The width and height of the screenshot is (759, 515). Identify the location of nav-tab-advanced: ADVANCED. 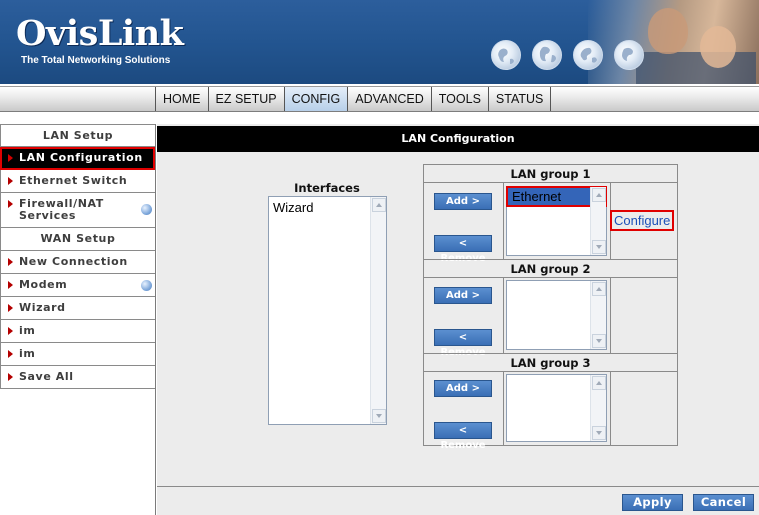
(389, 99).